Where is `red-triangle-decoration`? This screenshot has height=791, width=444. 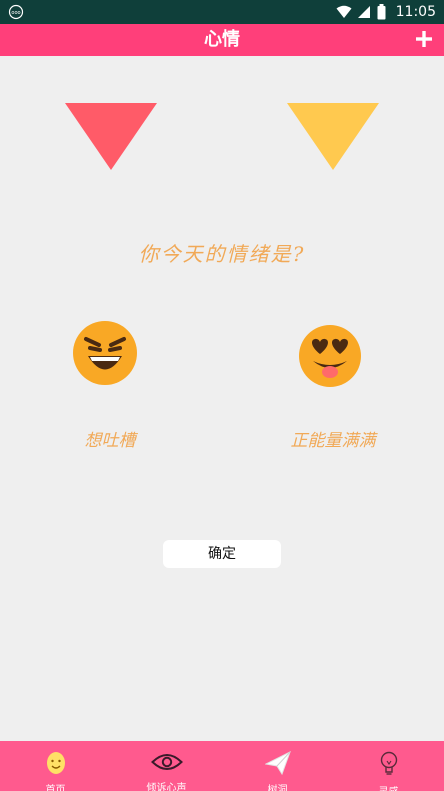 red-triangle-decoration is located at coordinates (111, 136).